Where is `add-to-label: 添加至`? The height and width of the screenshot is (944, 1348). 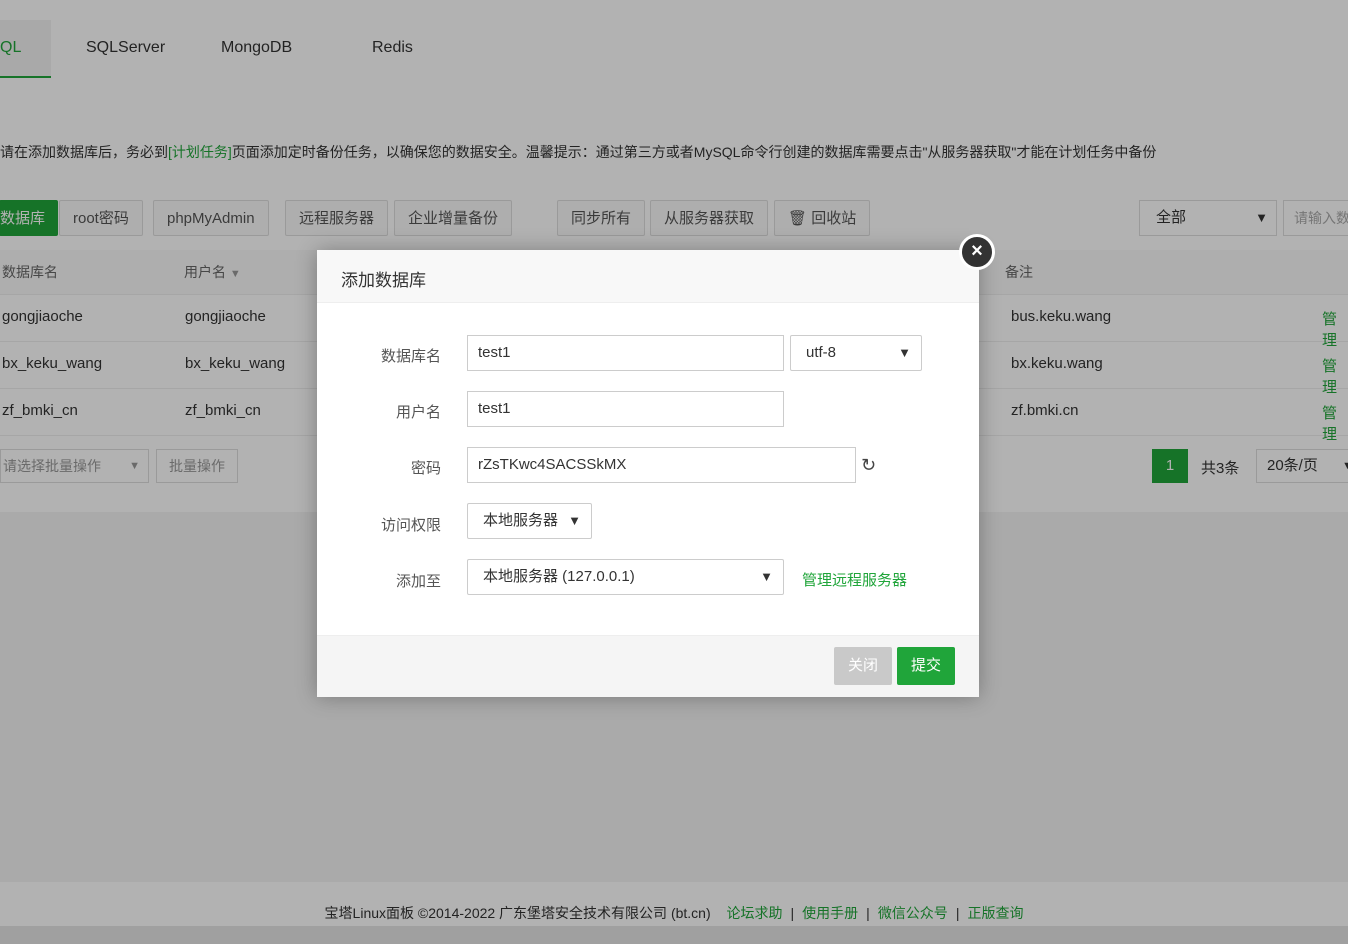 add-to-label: 添加至 is located at coordinates (418, 581).